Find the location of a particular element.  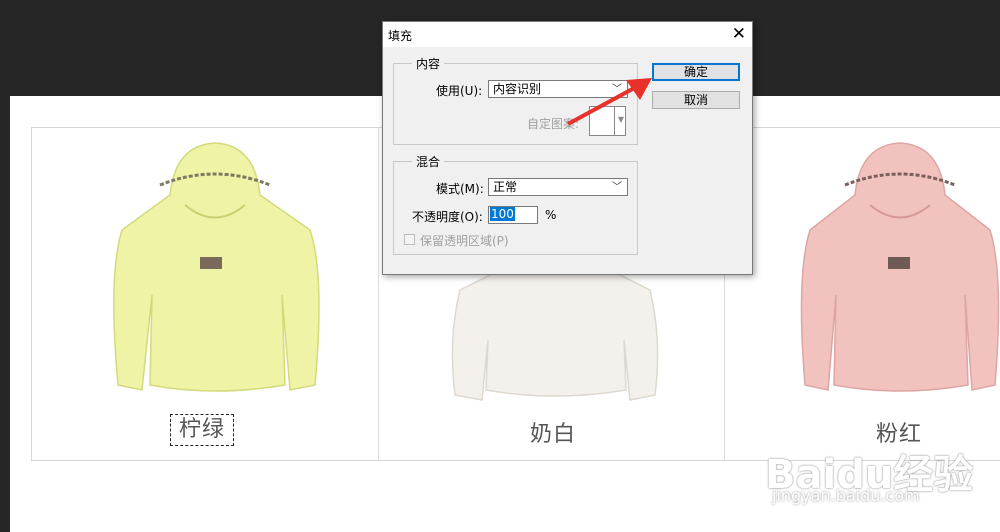

contents-group-title: 内容 is located at coordinates (428, 63).